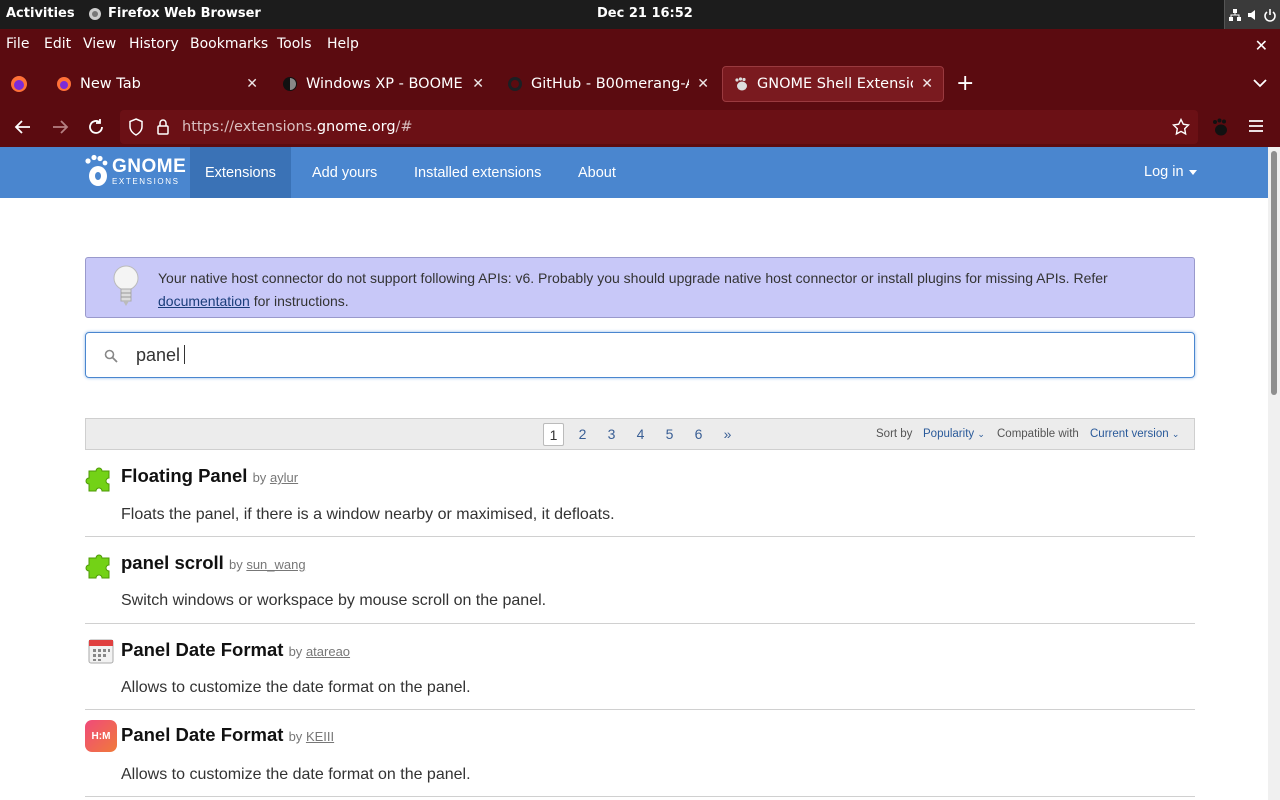 This screenshot has width=1280, height=800. Describe the element at coordinates (146, 181) in the screenshot. I see `logo-sub-text: EXTENSIONS` at that location.